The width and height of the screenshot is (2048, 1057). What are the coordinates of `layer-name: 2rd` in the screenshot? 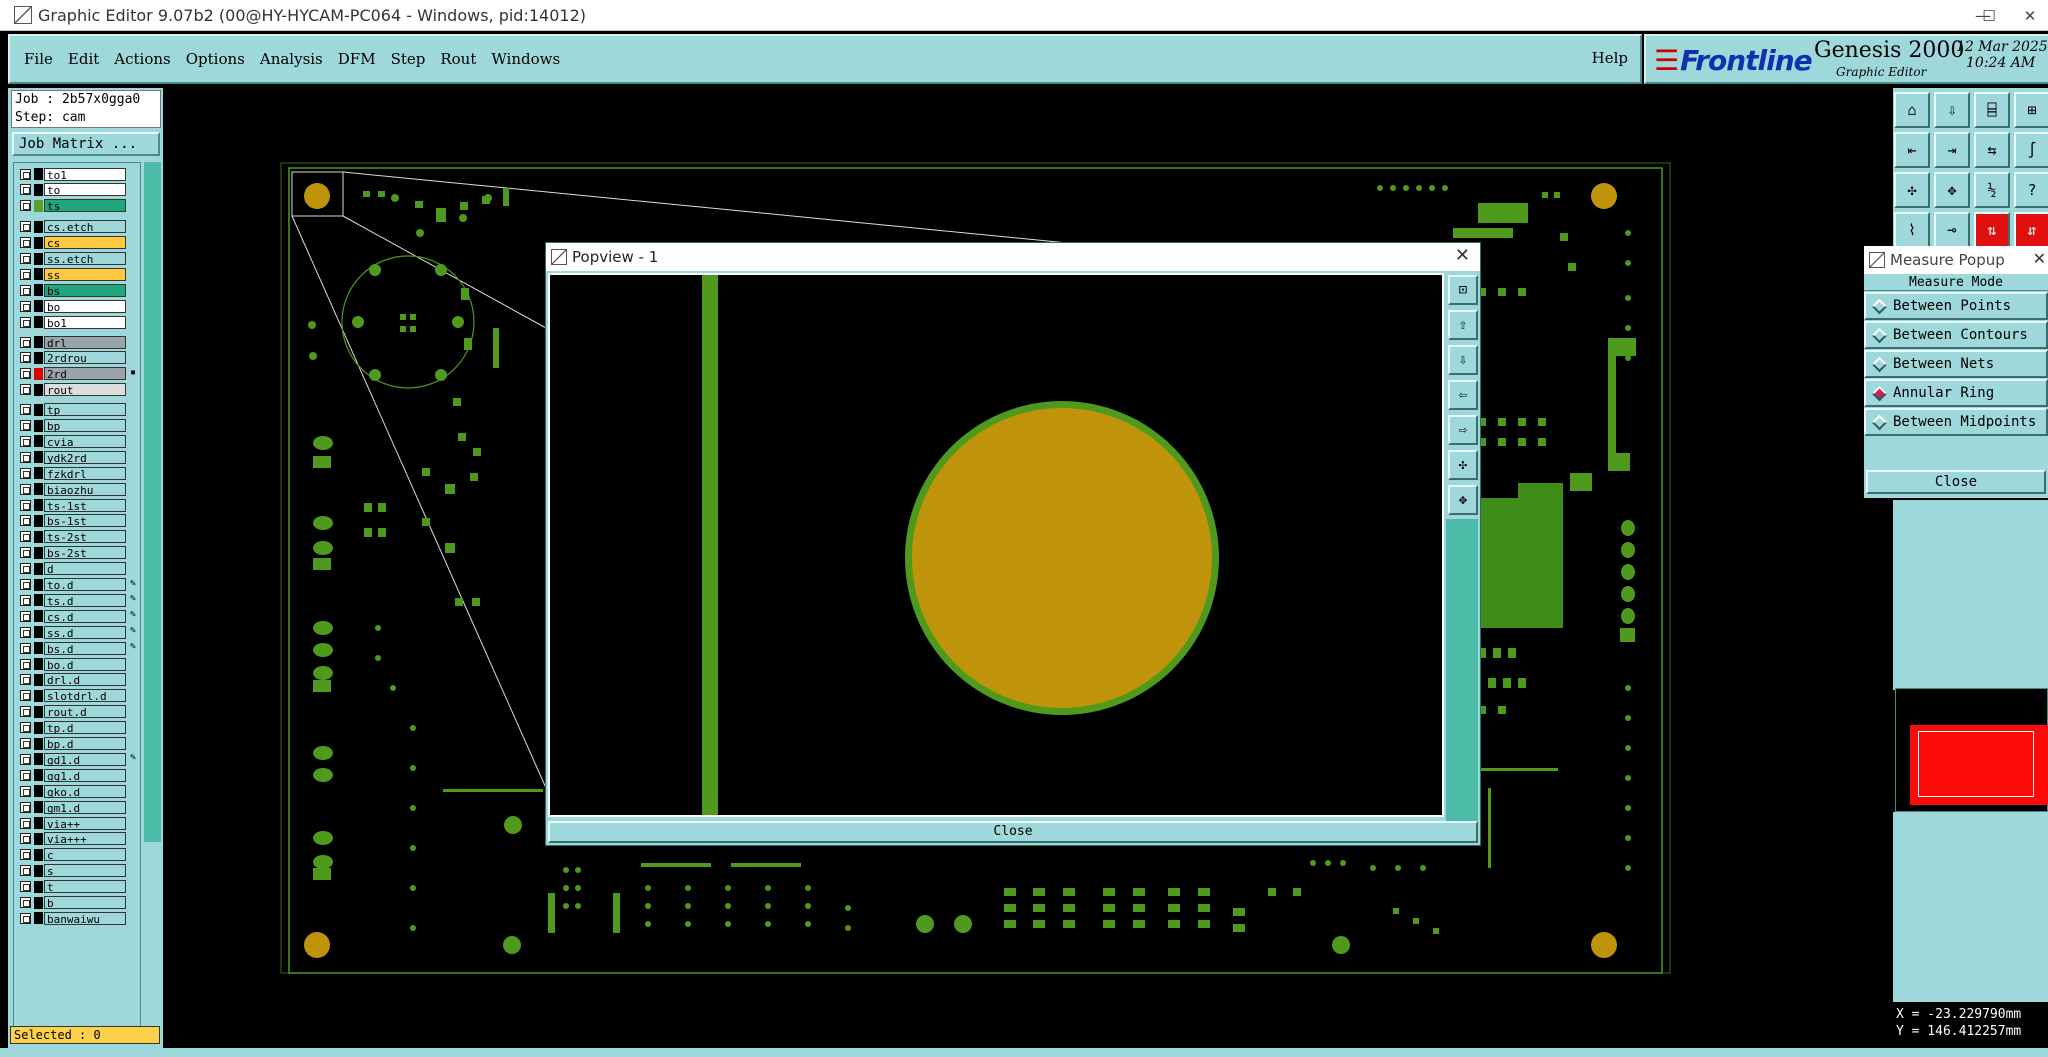 It's located at (85, 374).